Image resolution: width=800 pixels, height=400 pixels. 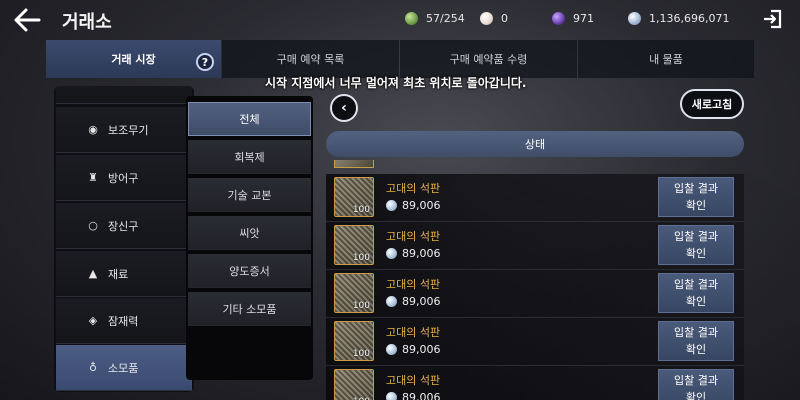 What do you see at coordinates (249, 157) in the screenshot?
I see `subcategory-recovery: 회복제` at bounding box center [249, 157].